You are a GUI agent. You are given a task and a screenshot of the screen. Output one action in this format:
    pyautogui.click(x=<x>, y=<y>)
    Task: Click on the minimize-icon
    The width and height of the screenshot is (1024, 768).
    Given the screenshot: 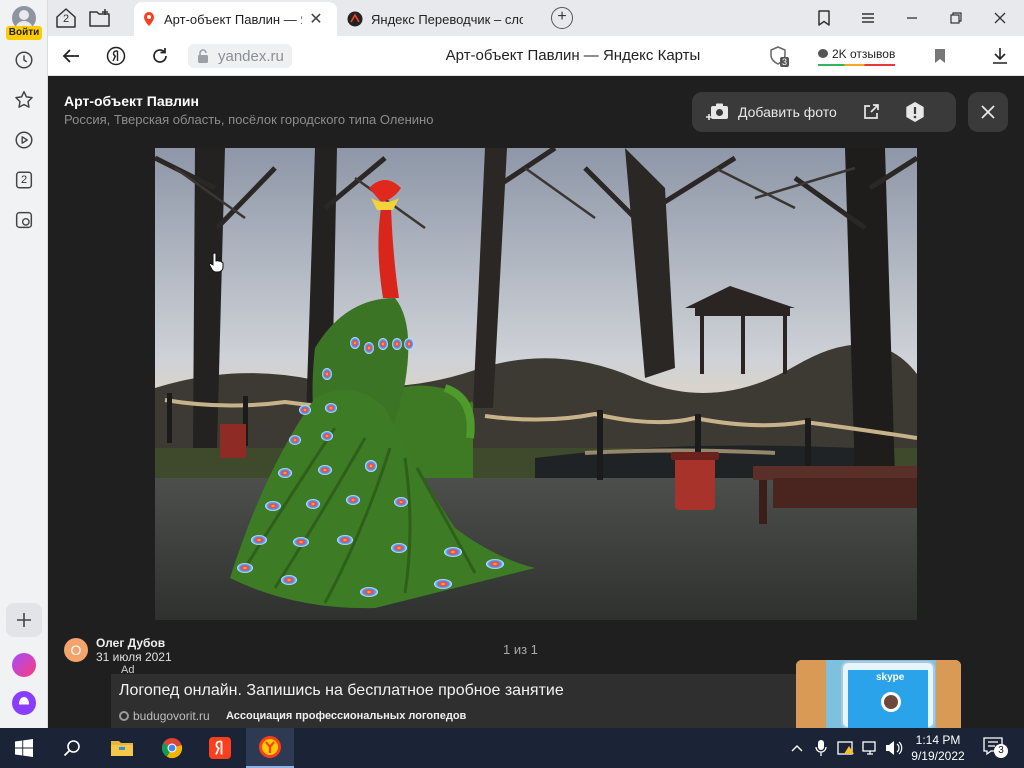 What is the action you would take?
    pyautogui.click(x=912, y=18)
    